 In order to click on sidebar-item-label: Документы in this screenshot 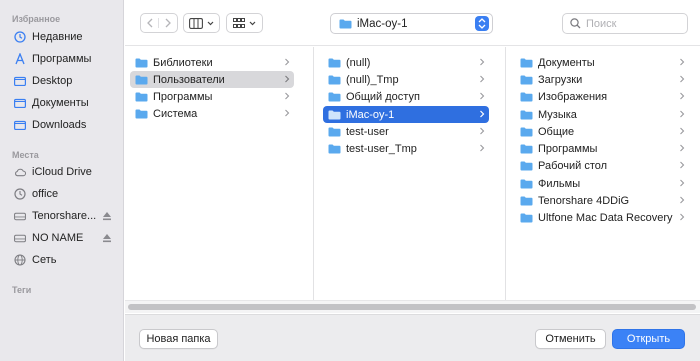, I will do `click(60, 103)`.